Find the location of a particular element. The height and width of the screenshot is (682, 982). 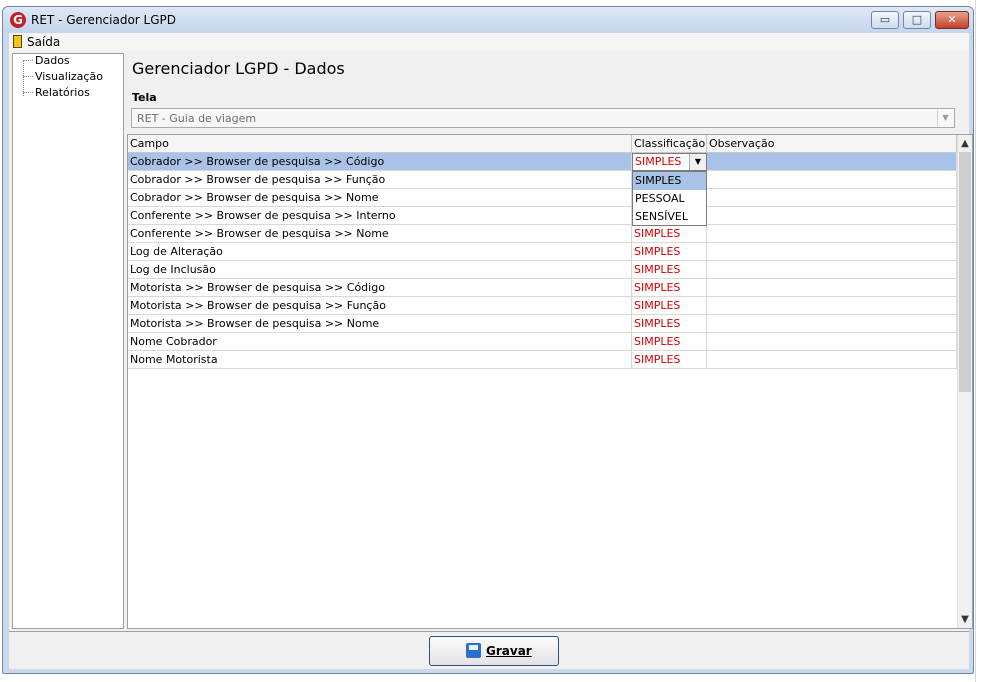

minimize-button: ▭ is located at coordinates (885, 20).